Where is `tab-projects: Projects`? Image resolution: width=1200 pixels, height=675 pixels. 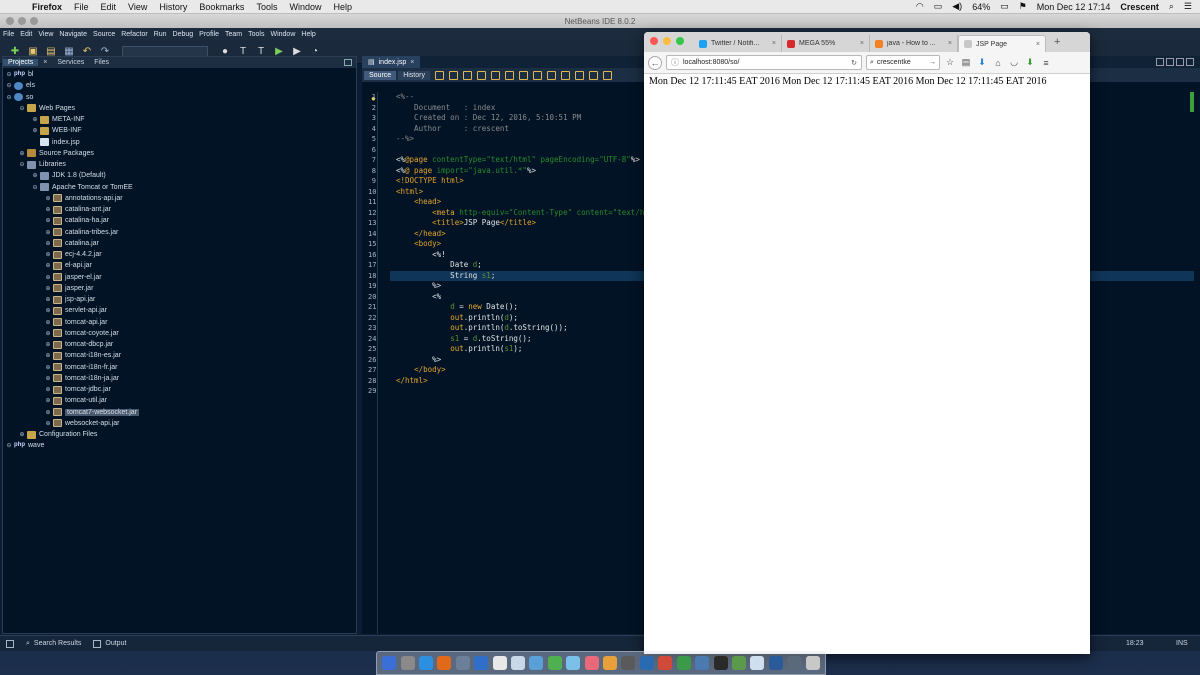
tab-projects: Projects is located at coordinates (21, 62).